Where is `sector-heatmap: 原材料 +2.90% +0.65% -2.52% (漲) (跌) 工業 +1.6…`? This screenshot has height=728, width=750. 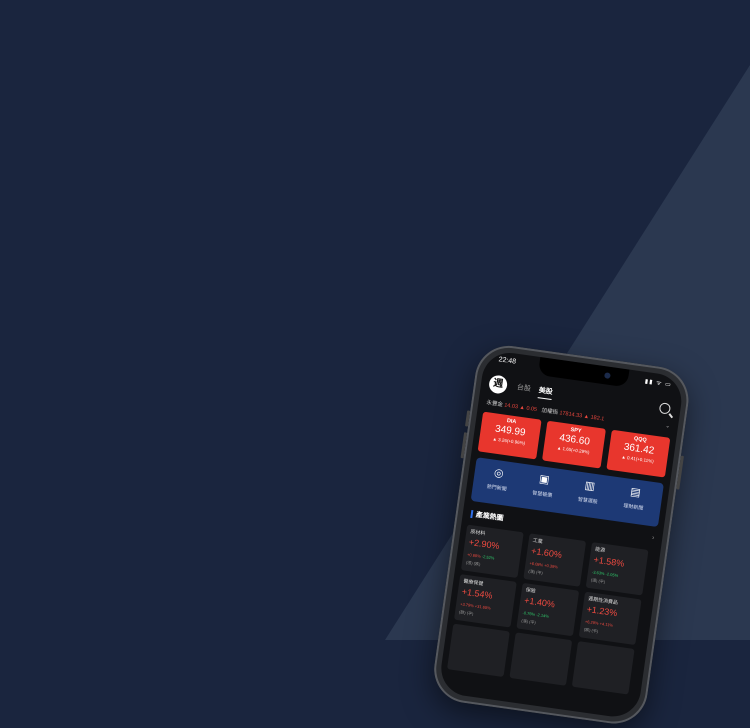
sector-heatmap: 原材料 +2.90% +0.65% -2.52% (漲) (跌) 工業 +1.6… is located at coordinates (549, 622).